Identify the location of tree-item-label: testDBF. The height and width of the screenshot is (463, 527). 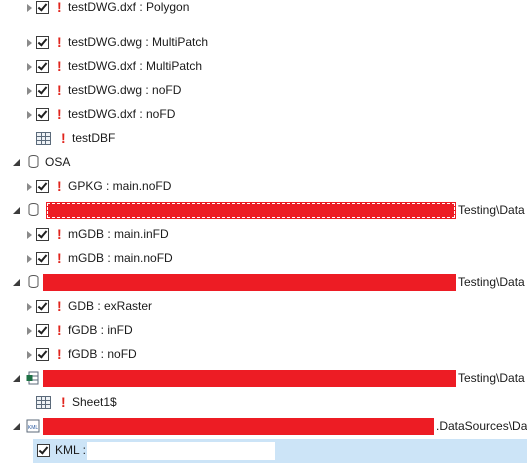
(94, 138).